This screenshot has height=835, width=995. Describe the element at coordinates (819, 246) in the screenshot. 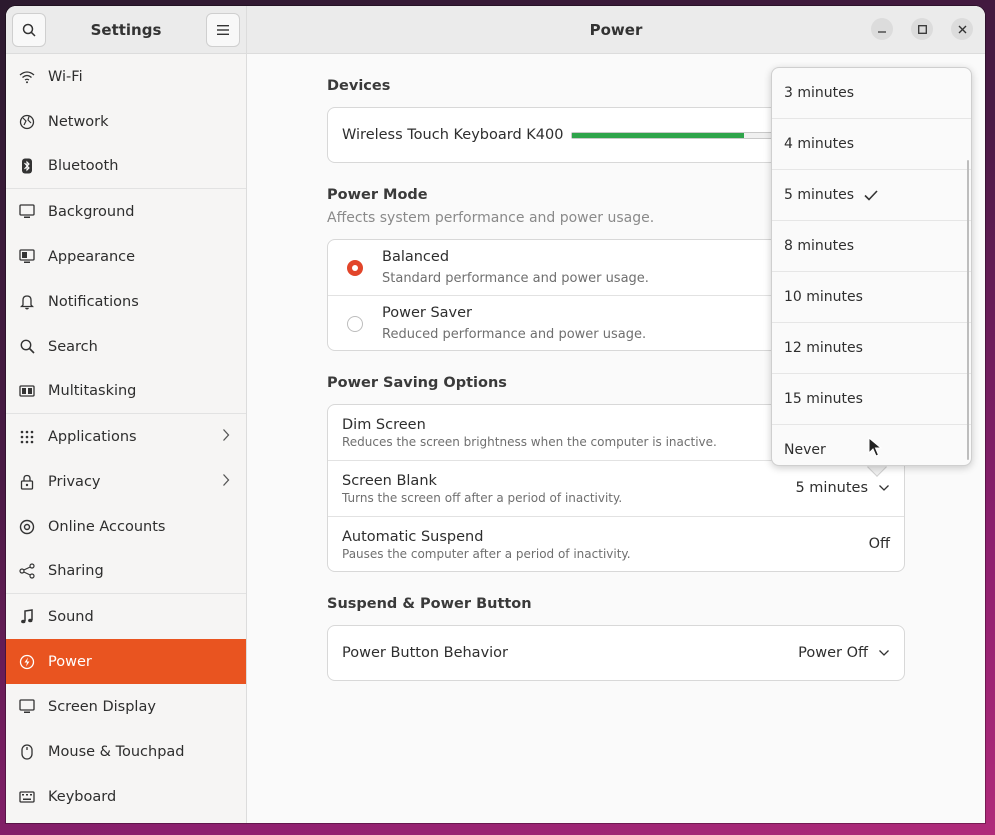

I see `option-label: 8 minutes` at that location.